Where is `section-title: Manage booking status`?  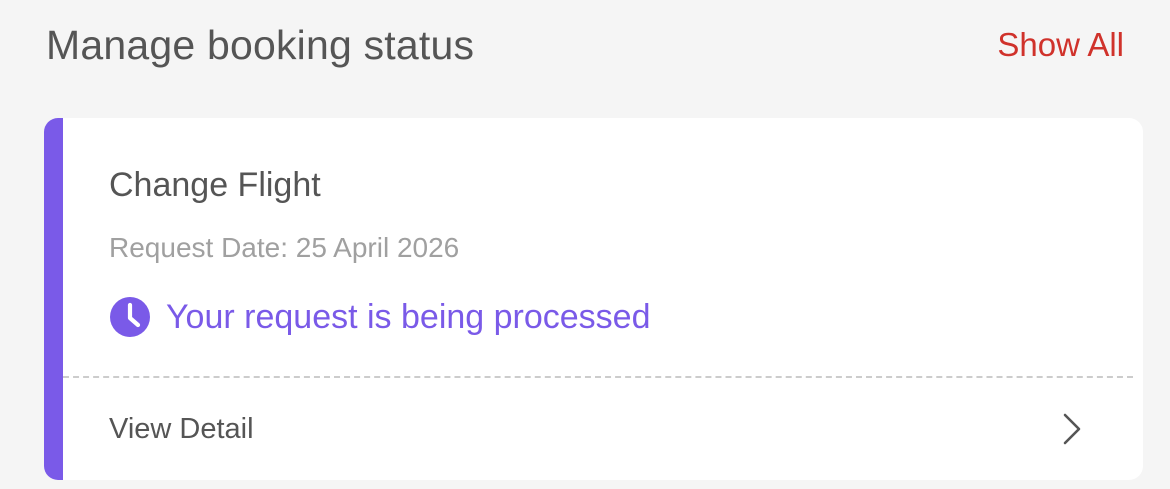 section-title: Manage booking status is located at coordinates (260, 44).